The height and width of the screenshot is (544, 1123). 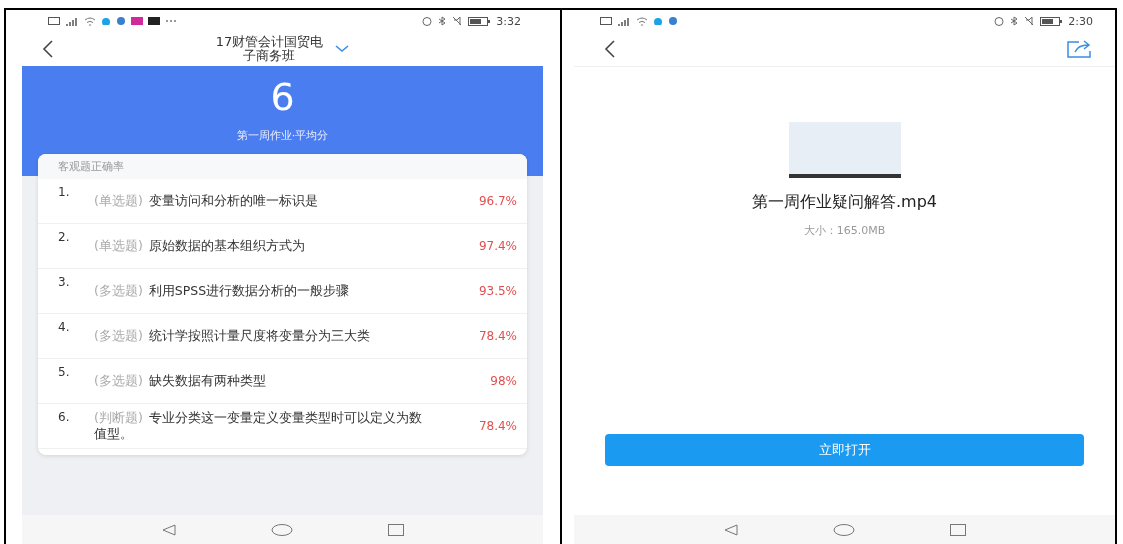 What do you see at coordinates (171, 21) in the screenshot?
I see `more-dots-icon` at bounding box center [171, 21].